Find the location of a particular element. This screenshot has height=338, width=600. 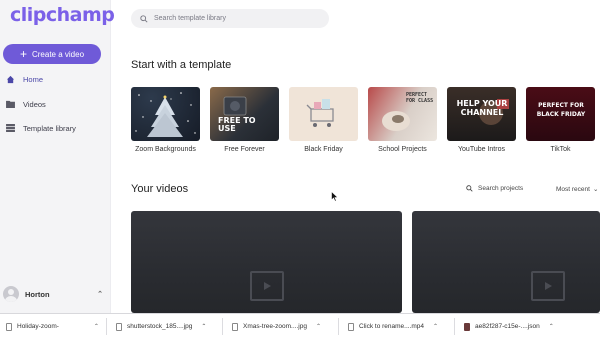

download-filename: Holiday-zoom- is located at coordinates (38, 326).